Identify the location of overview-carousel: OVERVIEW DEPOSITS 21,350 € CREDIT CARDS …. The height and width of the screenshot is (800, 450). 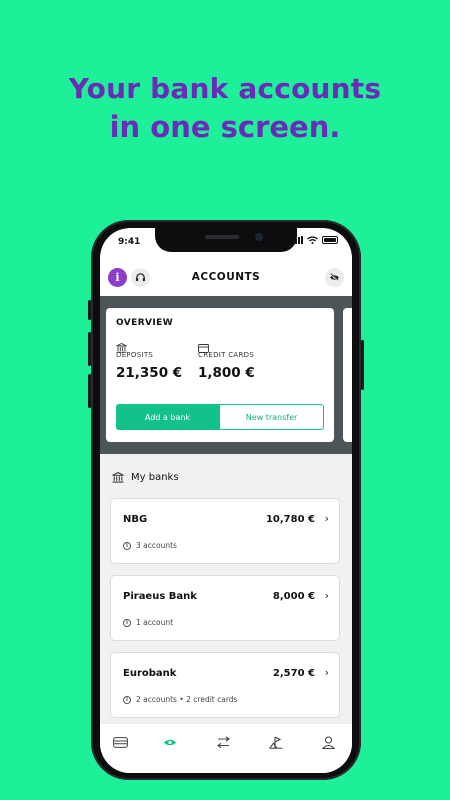
(226, 375).